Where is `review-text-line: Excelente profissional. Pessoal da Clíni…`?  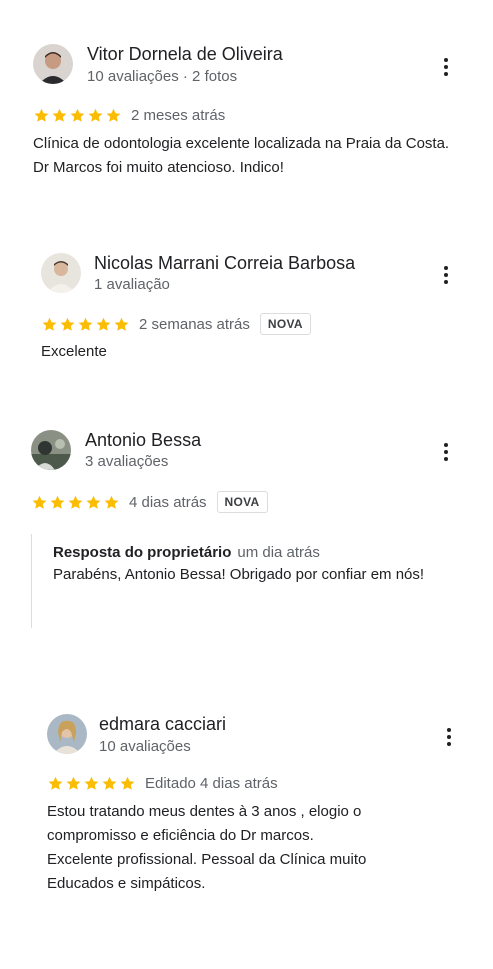
review-text-line: Excelente profissional. Pessoal da Clíni… is located at coordinates (207, 859).